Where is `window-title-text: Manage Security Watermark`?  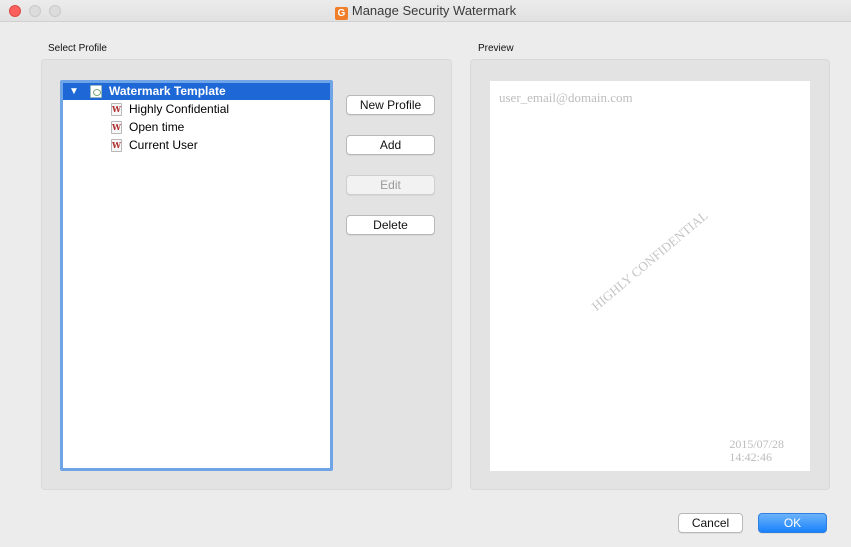 window-title-text: Manage Security Watermark is located at coordinates (434, 10).